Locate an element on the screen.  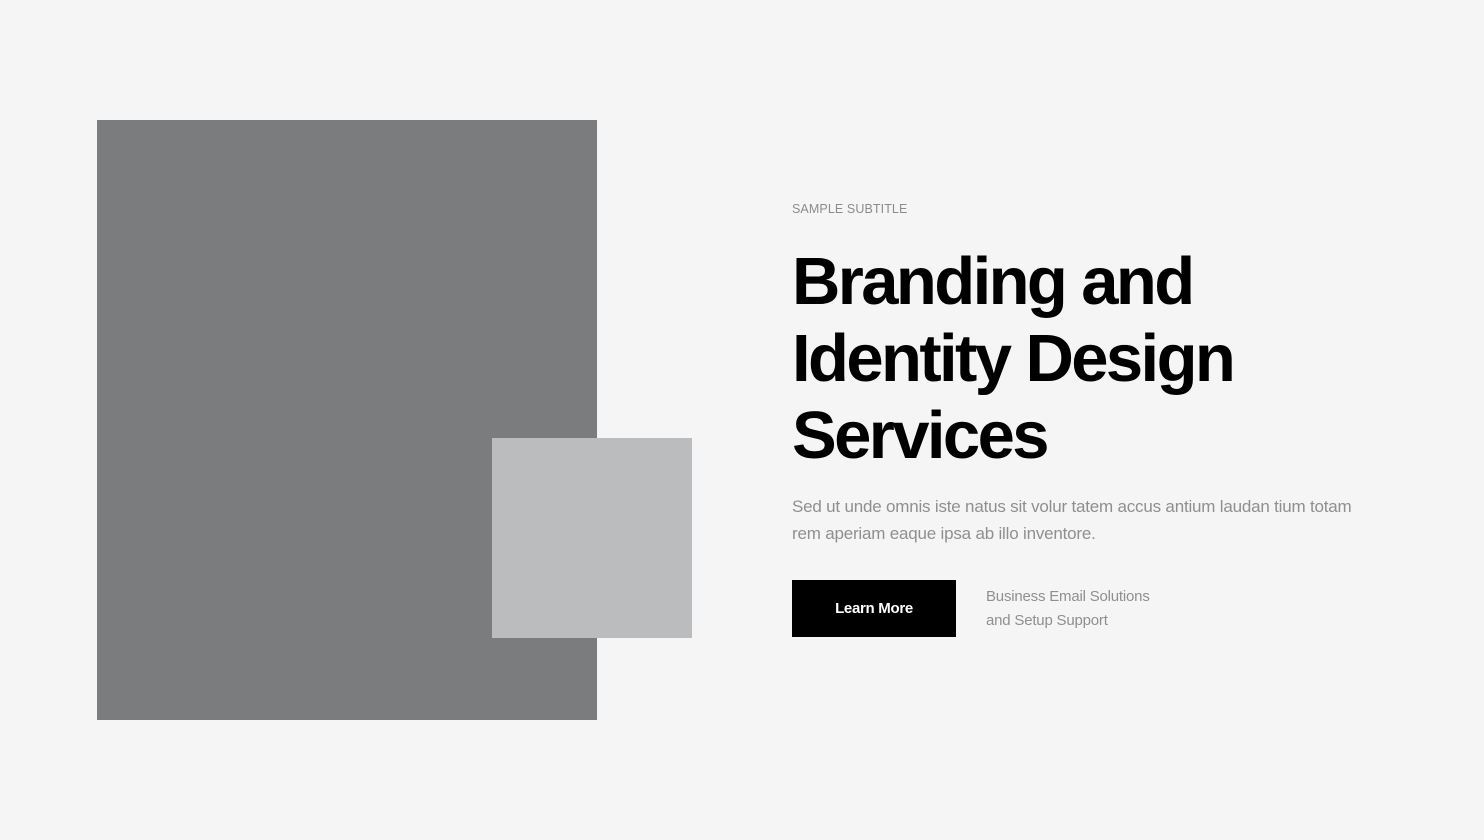
hero-note-line: and Setup Support is located at coordinates (1047, 620).